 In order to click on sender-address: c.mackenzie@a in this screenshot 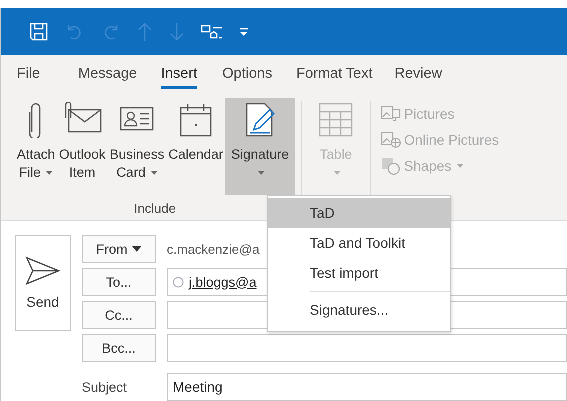, I will do `click(213, 249)`.